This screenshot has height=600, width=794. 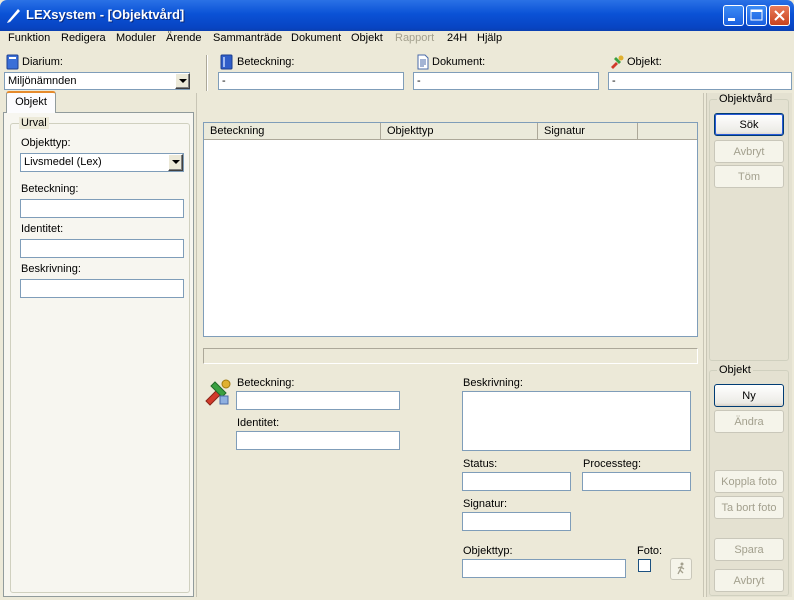 What do you see at coordinates (516, 481) in the screenshot?
I see `detail-status-input` at bounding box center [516, 481].